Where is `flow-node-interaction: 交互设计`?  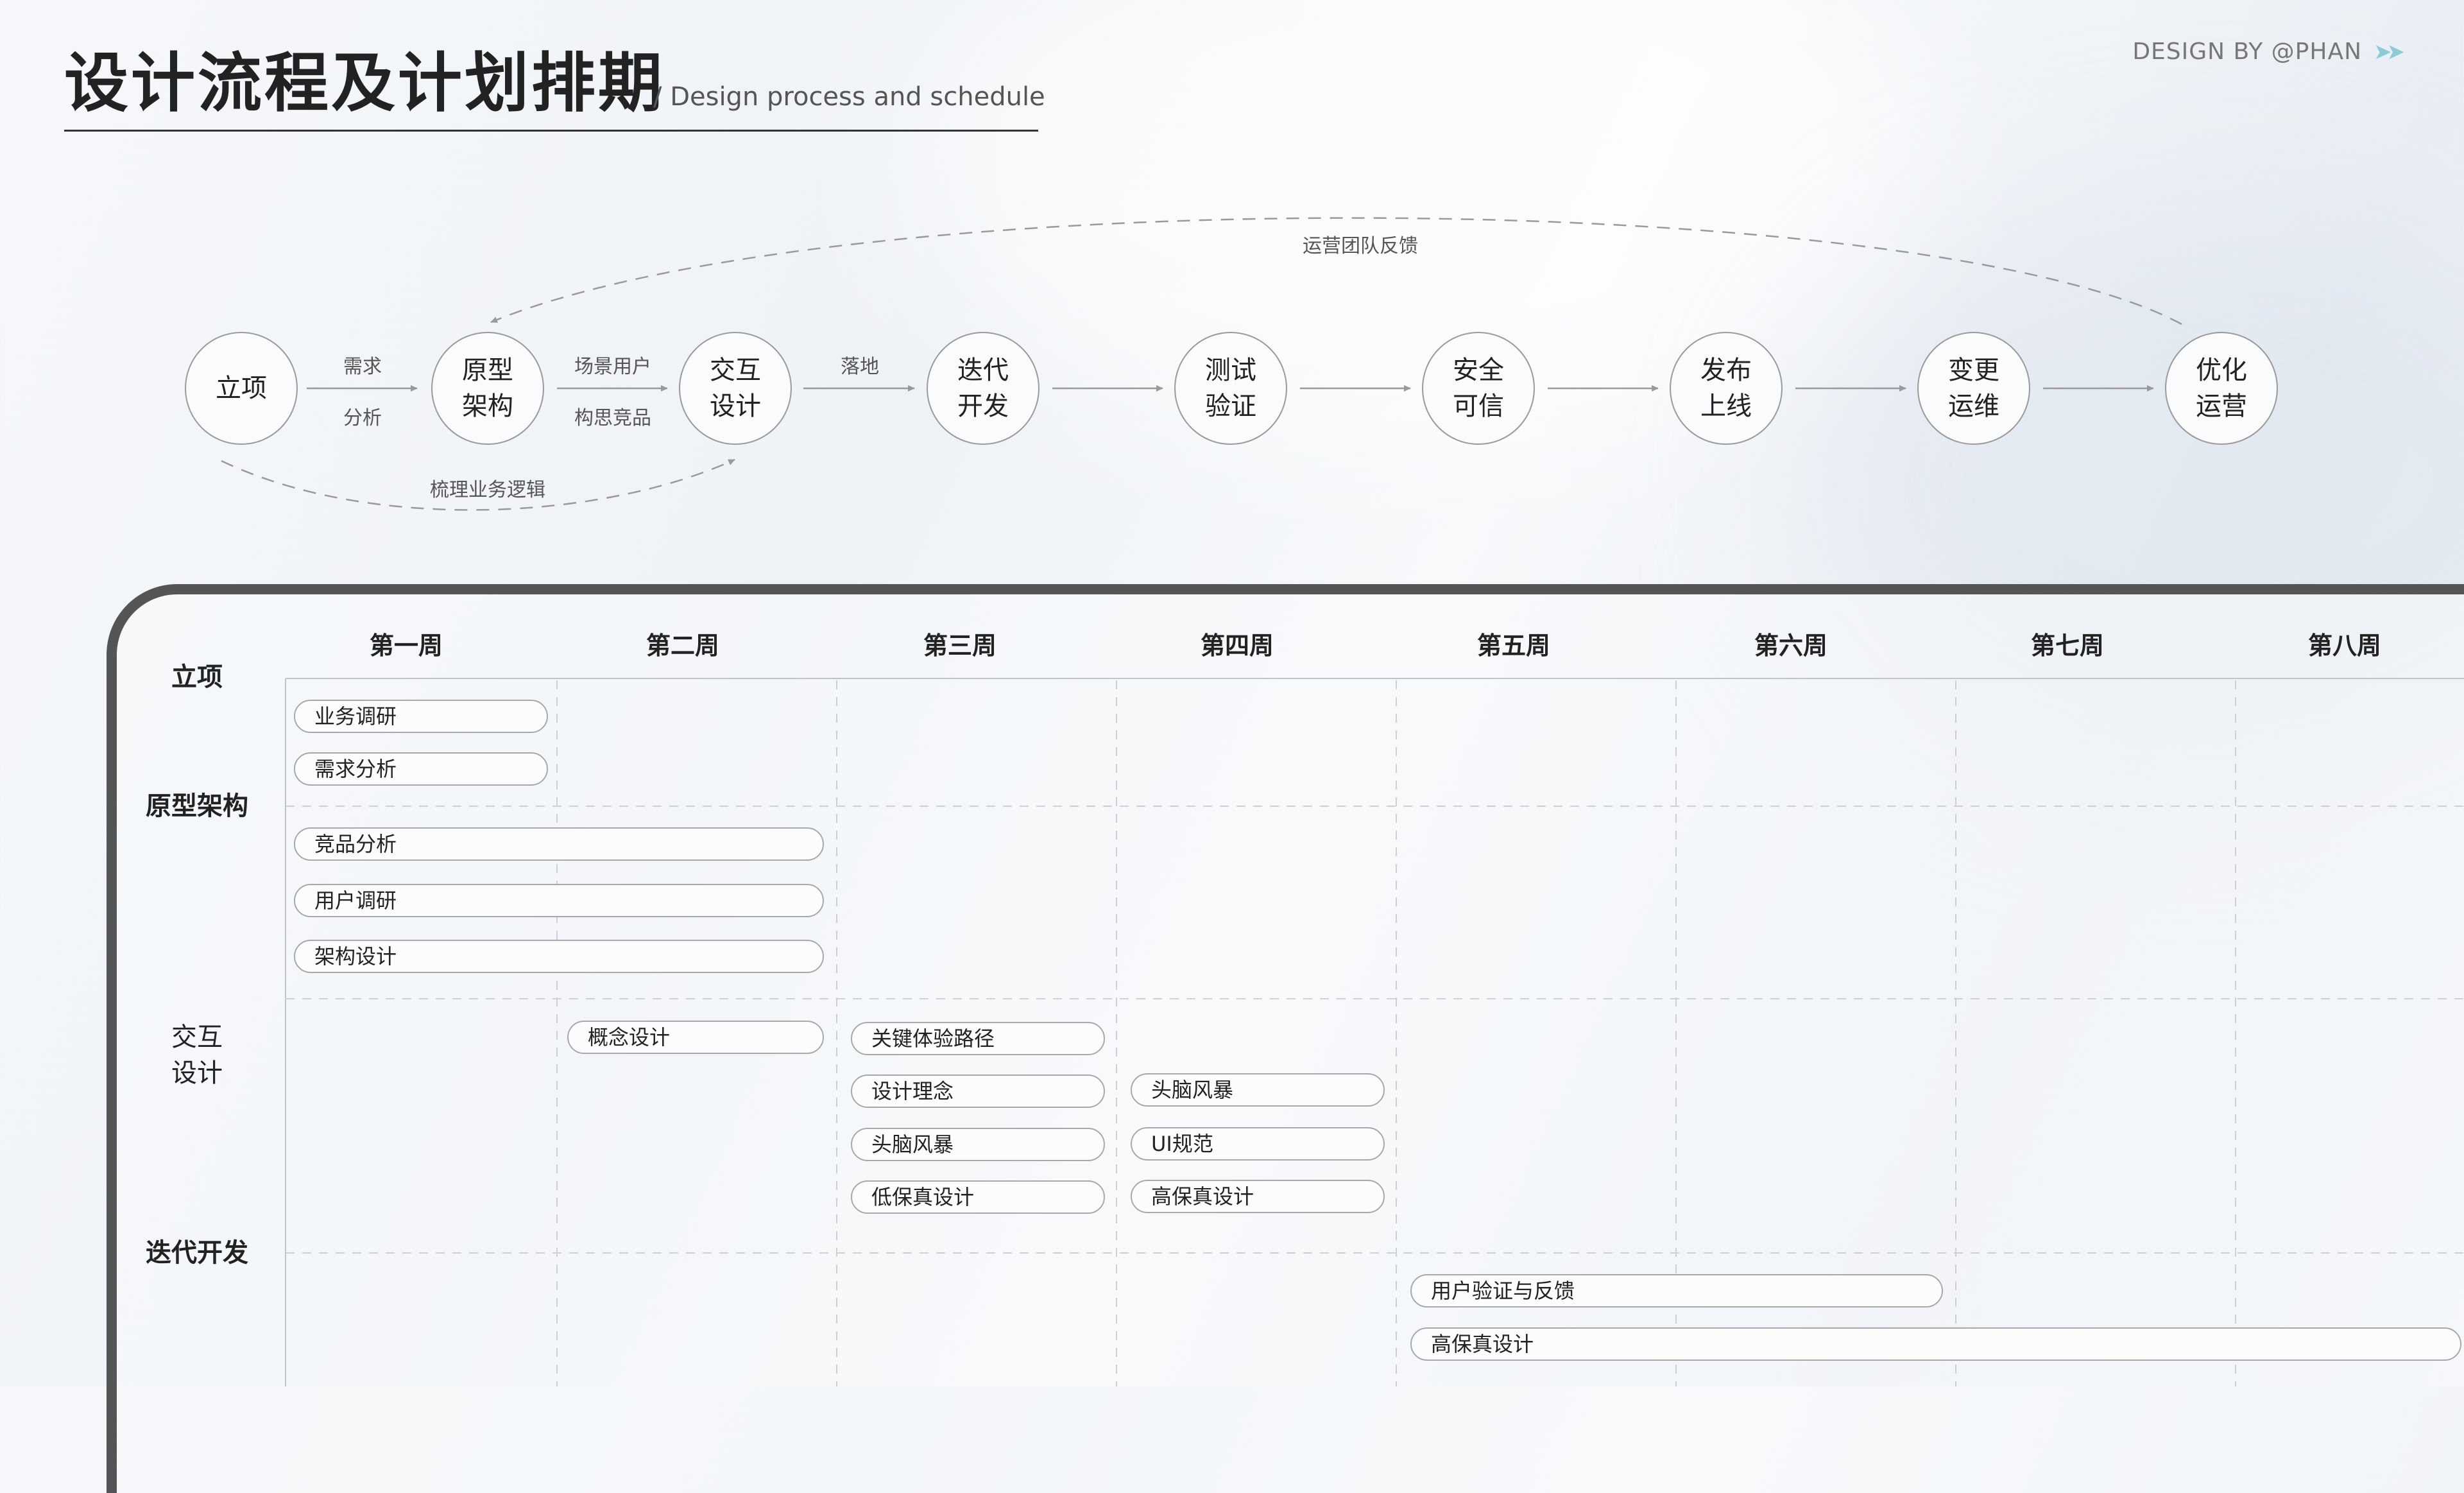
flow-node-interaction: 交互设计 is located at coordinates (736, 388).